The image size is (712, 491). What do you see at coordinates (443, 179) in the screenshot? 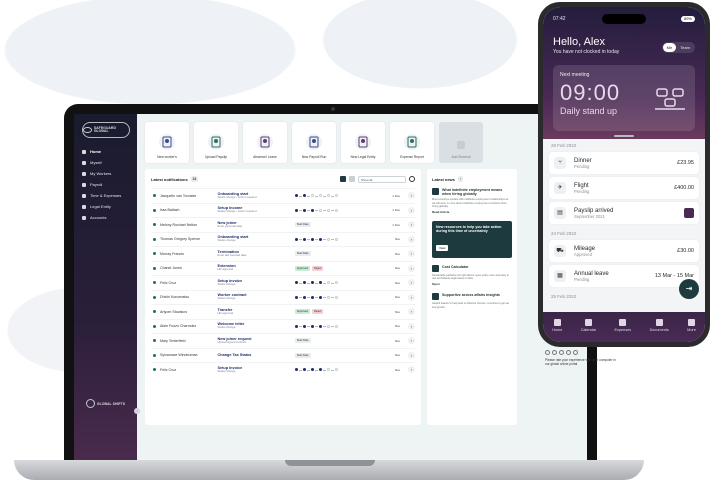
I see `news-title: Latest news` at bounding box center [443, 179].